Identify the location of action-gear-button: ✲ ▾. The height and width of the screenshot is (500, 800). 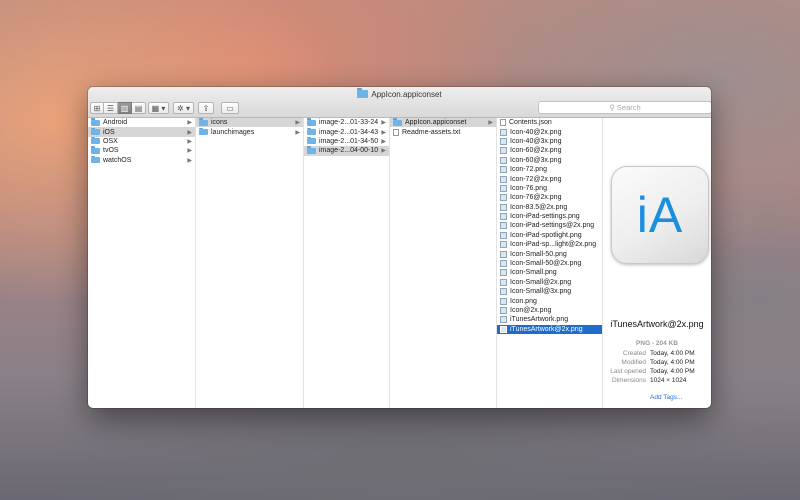
(183, 108).